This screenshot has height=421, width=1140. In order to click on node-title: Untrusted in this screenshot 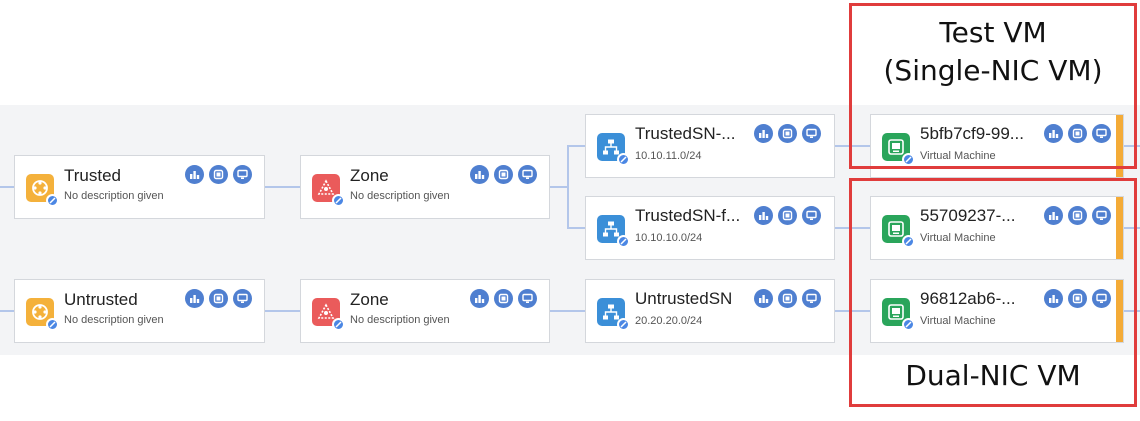, I will do `click(101, 299)`.